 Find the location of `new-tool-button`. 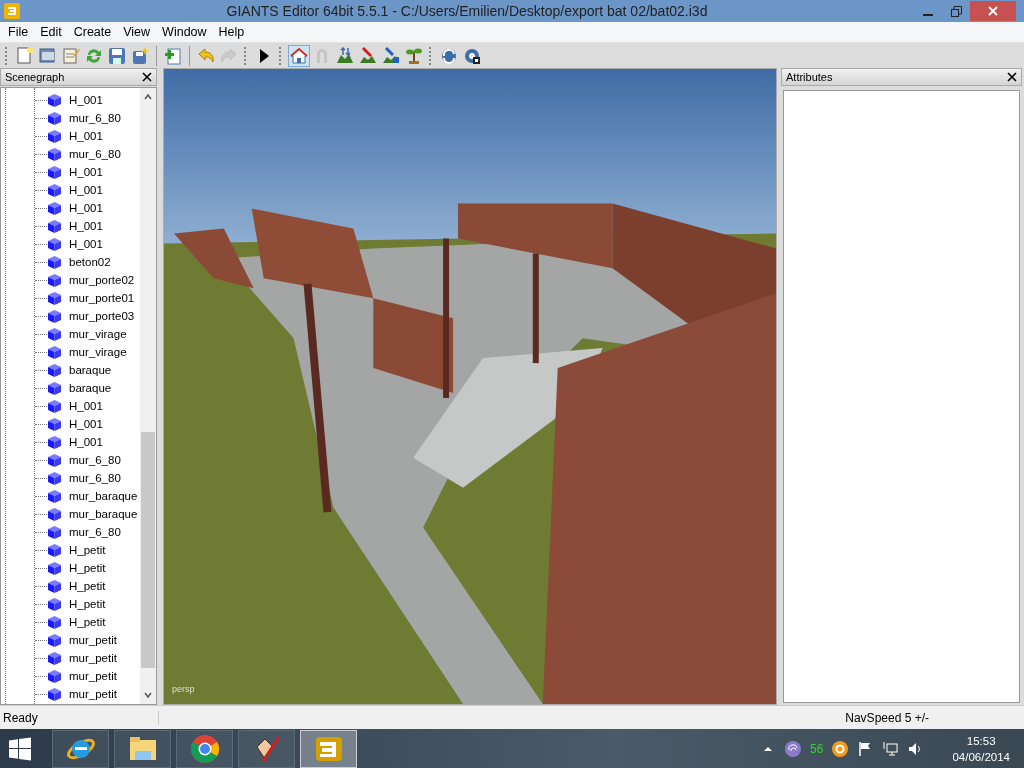

new-tool-button is located at coordinates (25, 55).